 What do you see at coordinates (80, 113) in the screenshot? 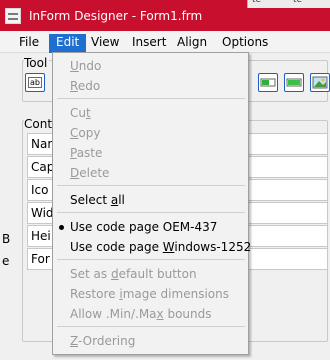
I see `menu-item-cut: Cut` at bounding box center [80, 113].